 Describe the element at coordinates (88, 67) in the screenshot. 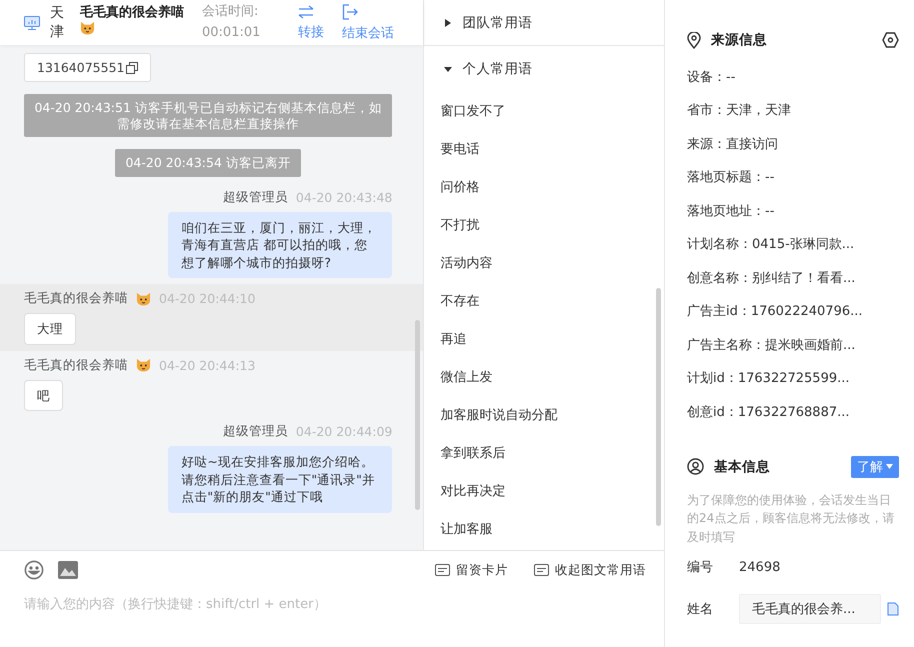

I see `phone-number: 13164075551` at that location.